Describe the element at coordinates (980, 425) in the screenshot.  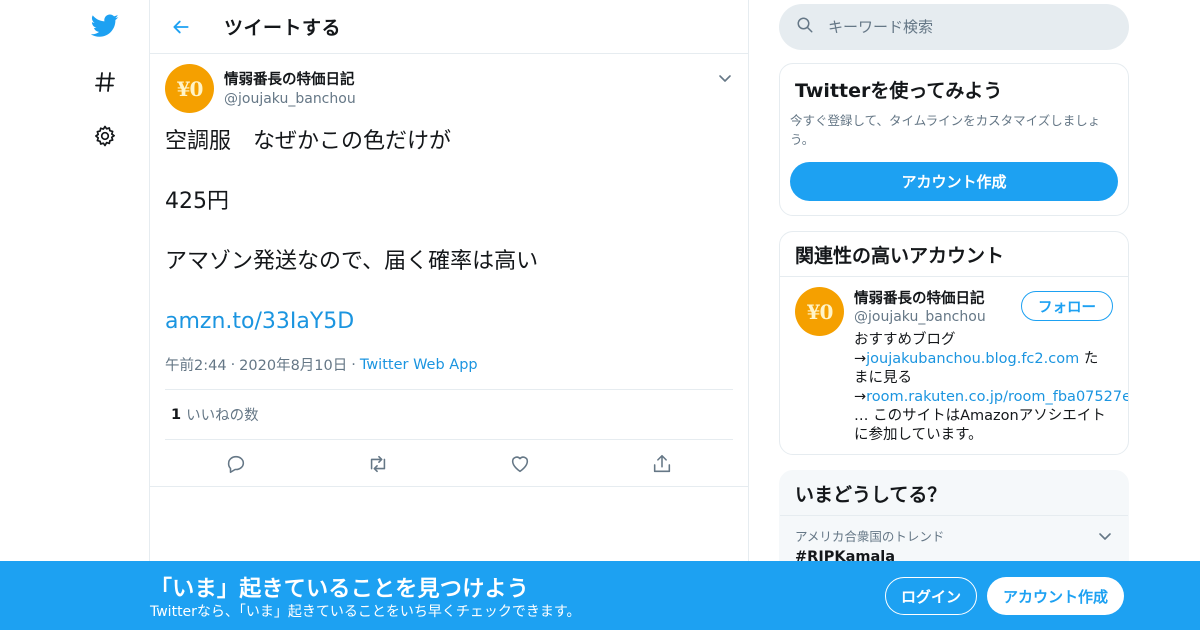
I see `bio-text: … このサイトはAmazonアソシエイトに参加しています。` at that location.